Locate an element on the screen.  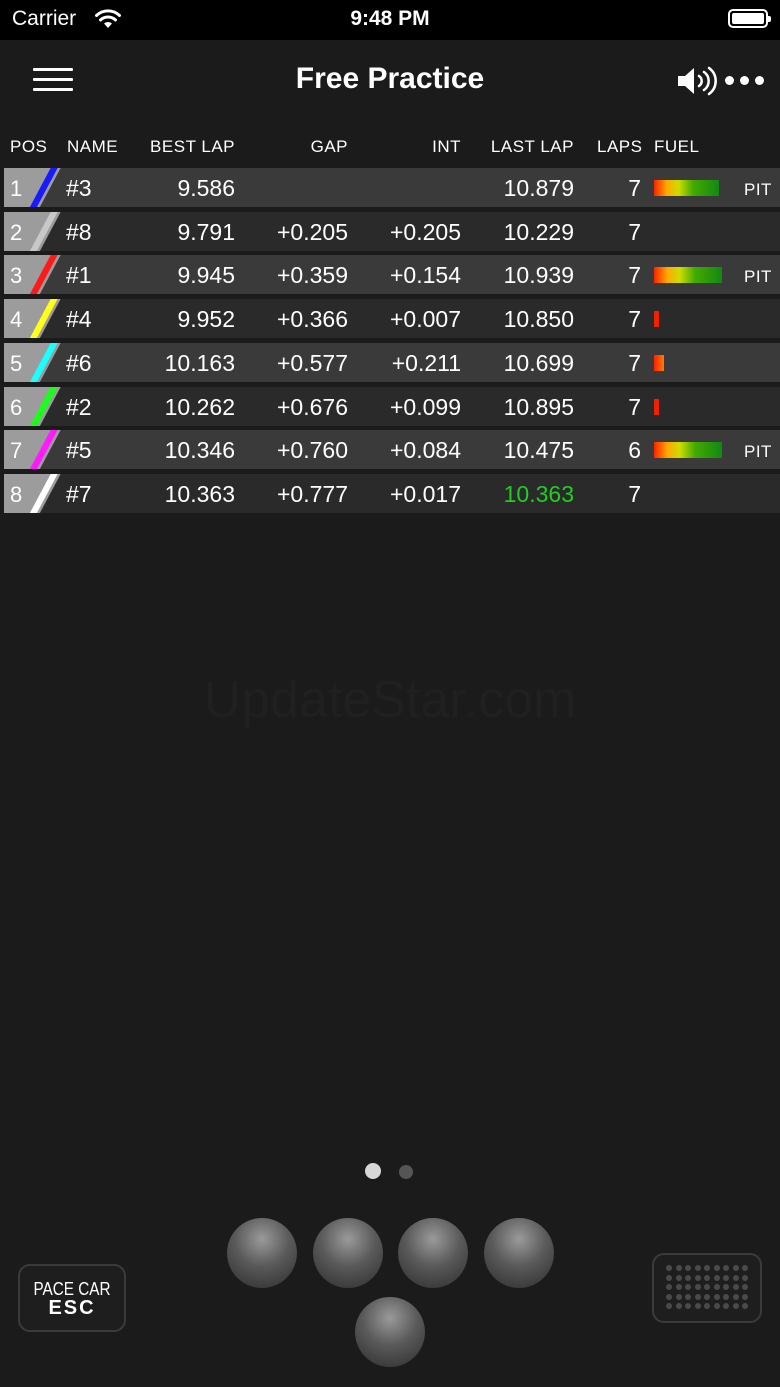
position-number: 2 is located at coordinates (16, 232).